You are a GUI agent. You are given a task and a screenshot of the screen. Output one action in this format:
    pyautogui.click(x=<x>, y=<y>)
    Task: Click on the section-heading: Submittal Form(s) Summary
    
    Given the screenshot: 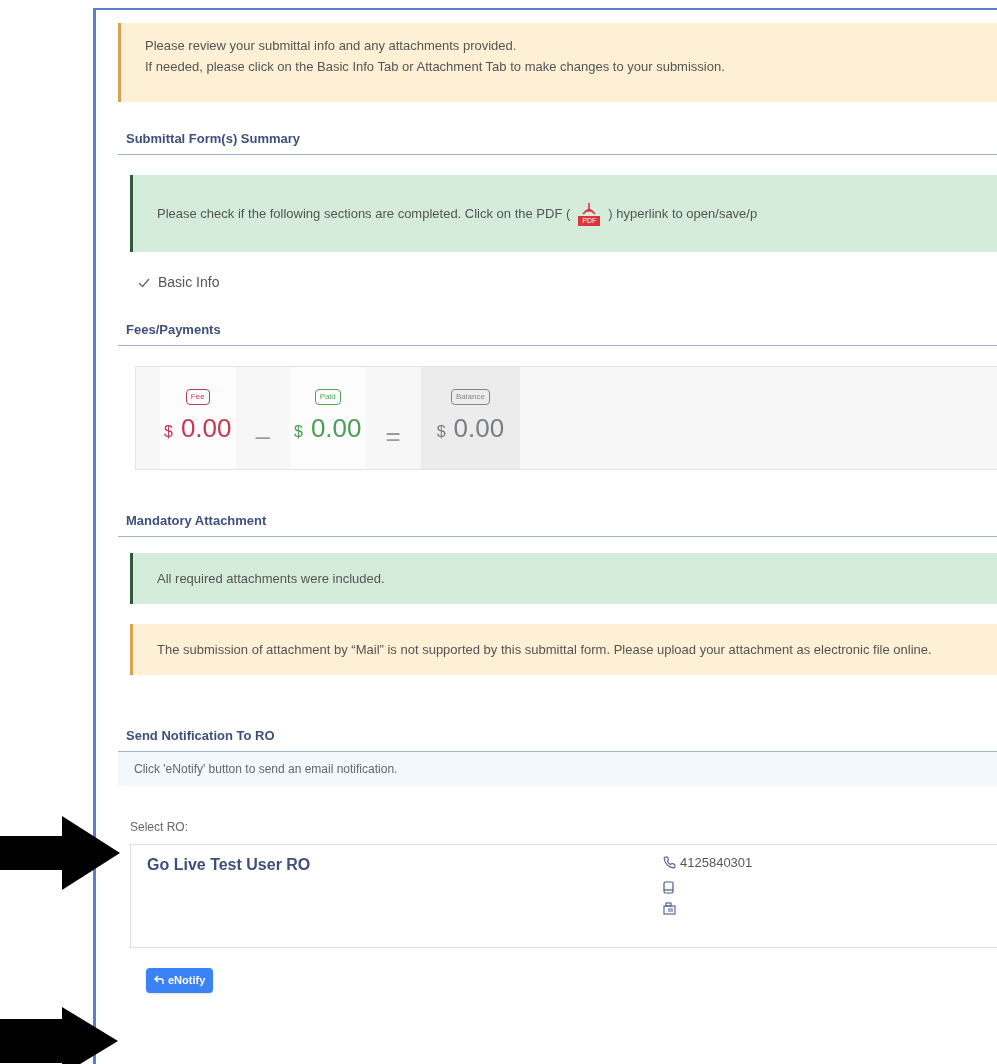 What is the action you would take?
    pyautogui.click(x=213, y=138)
    